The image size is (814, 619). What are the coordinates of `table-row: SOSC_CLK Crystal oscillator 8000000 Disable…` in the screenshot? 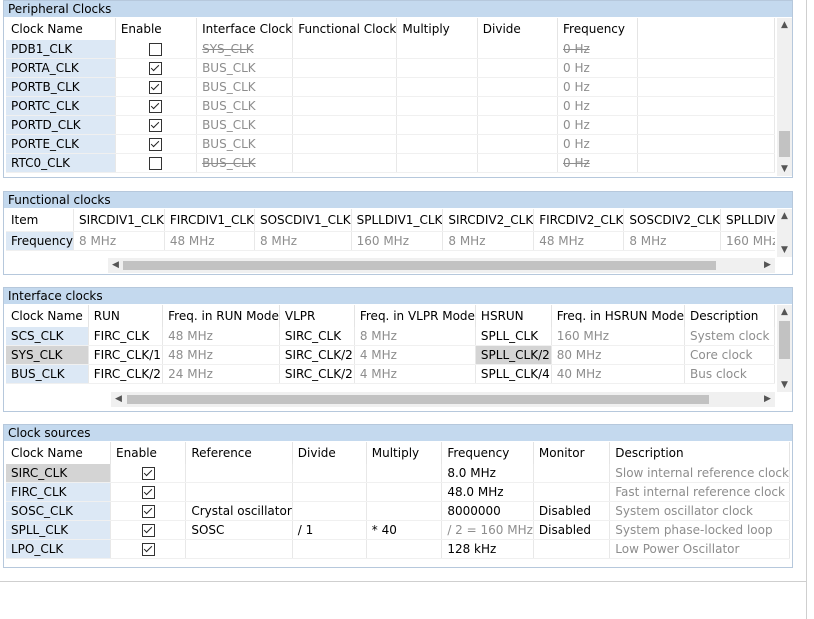 It's located at (398, 511).